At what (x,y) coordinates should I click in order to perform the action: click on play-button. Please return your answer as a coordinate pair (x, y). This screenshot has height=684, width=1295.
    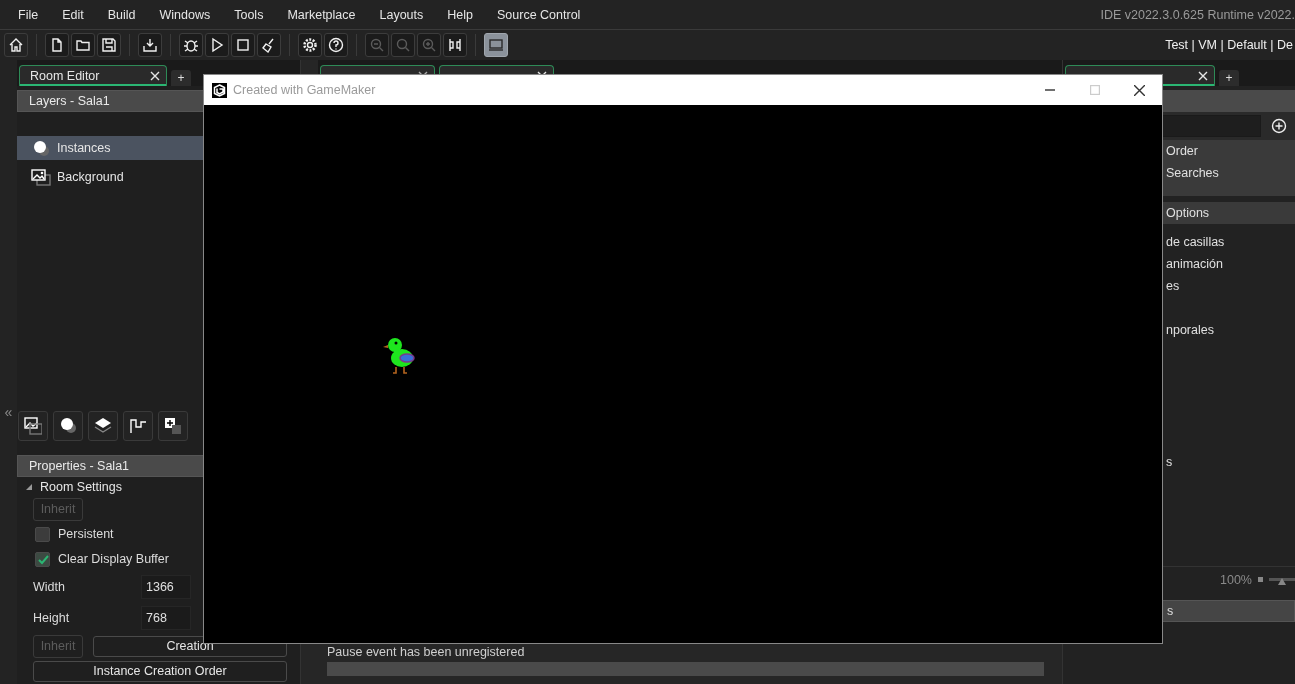
    Looking at the image, I should click on (217, 45).